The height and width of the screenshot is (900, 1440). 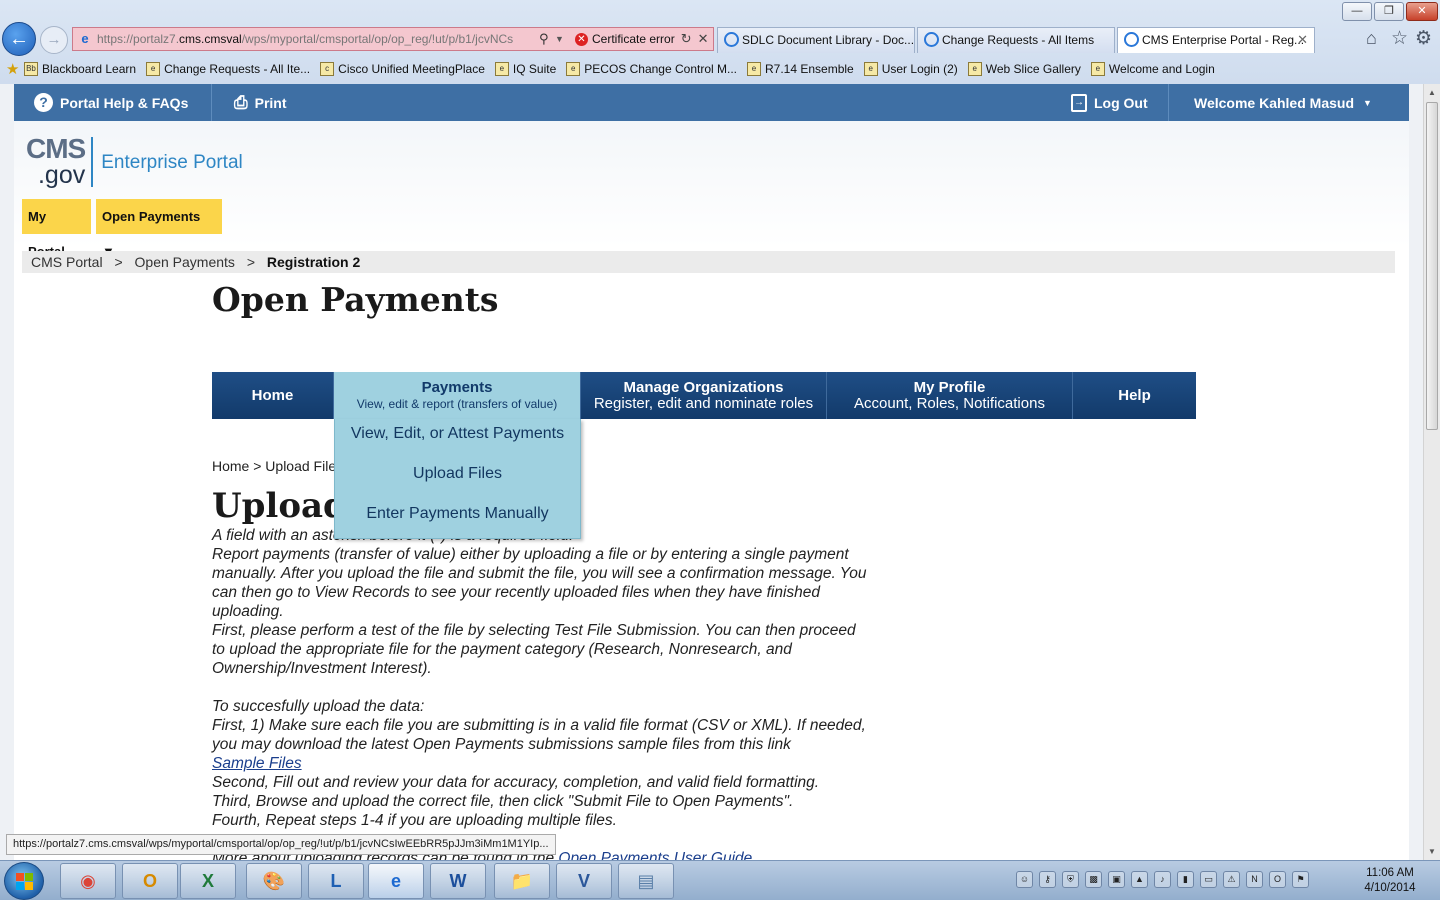 What do you see at coordinates (1162, 879) in the screenshot?
I see `speaker-icon: ♪` at bounding box center [1162, 879].